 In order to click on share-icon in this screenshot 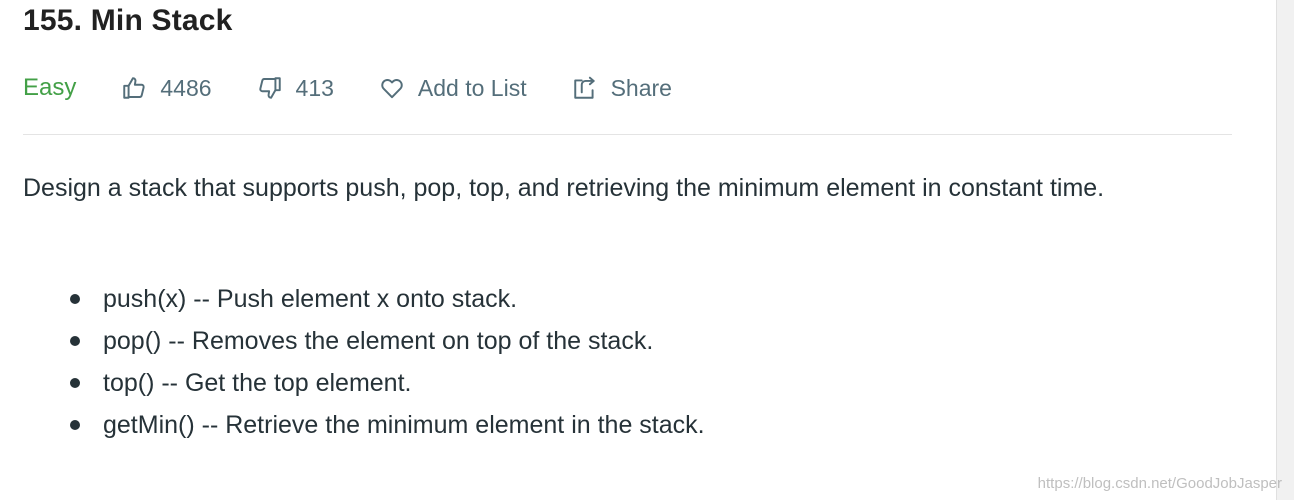, I will do `click(585, 88)`.